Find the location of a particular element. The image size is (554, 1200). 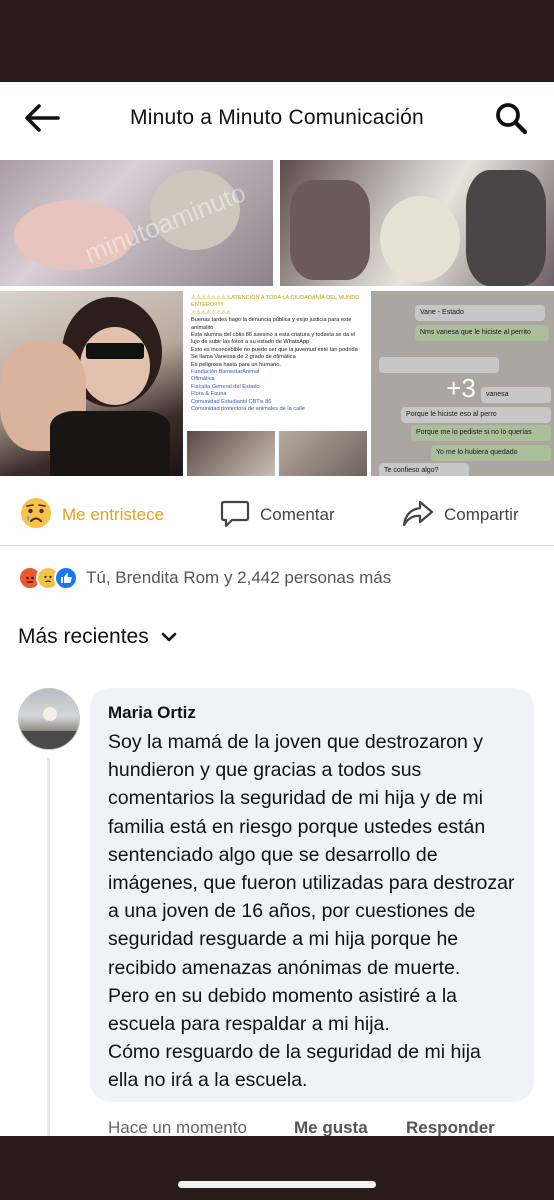

back-button is located at coordinates (42, 120).